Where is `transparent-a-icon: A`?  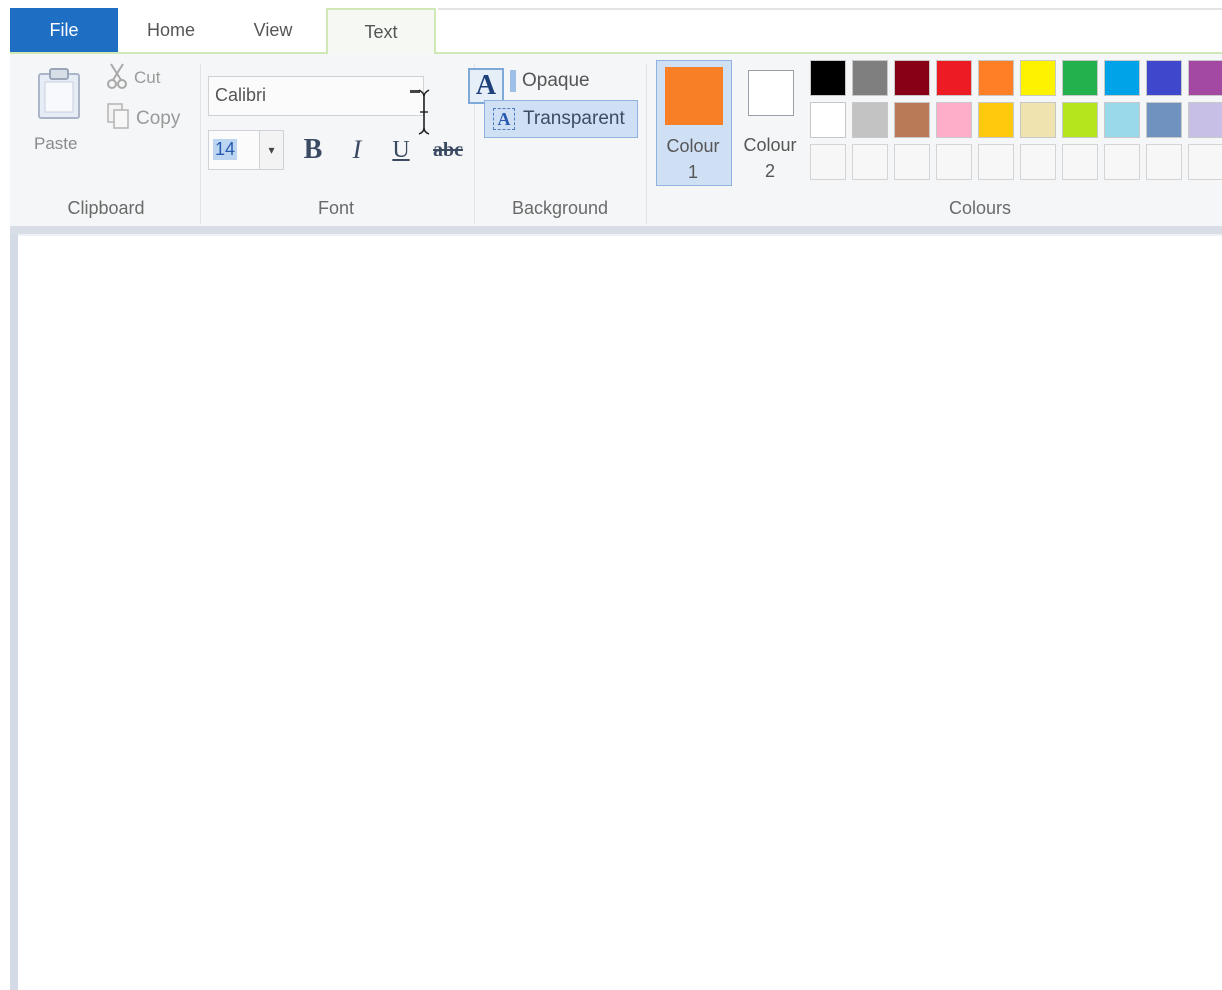
transparent-a-icon: A is located at coordinates (504, 119).